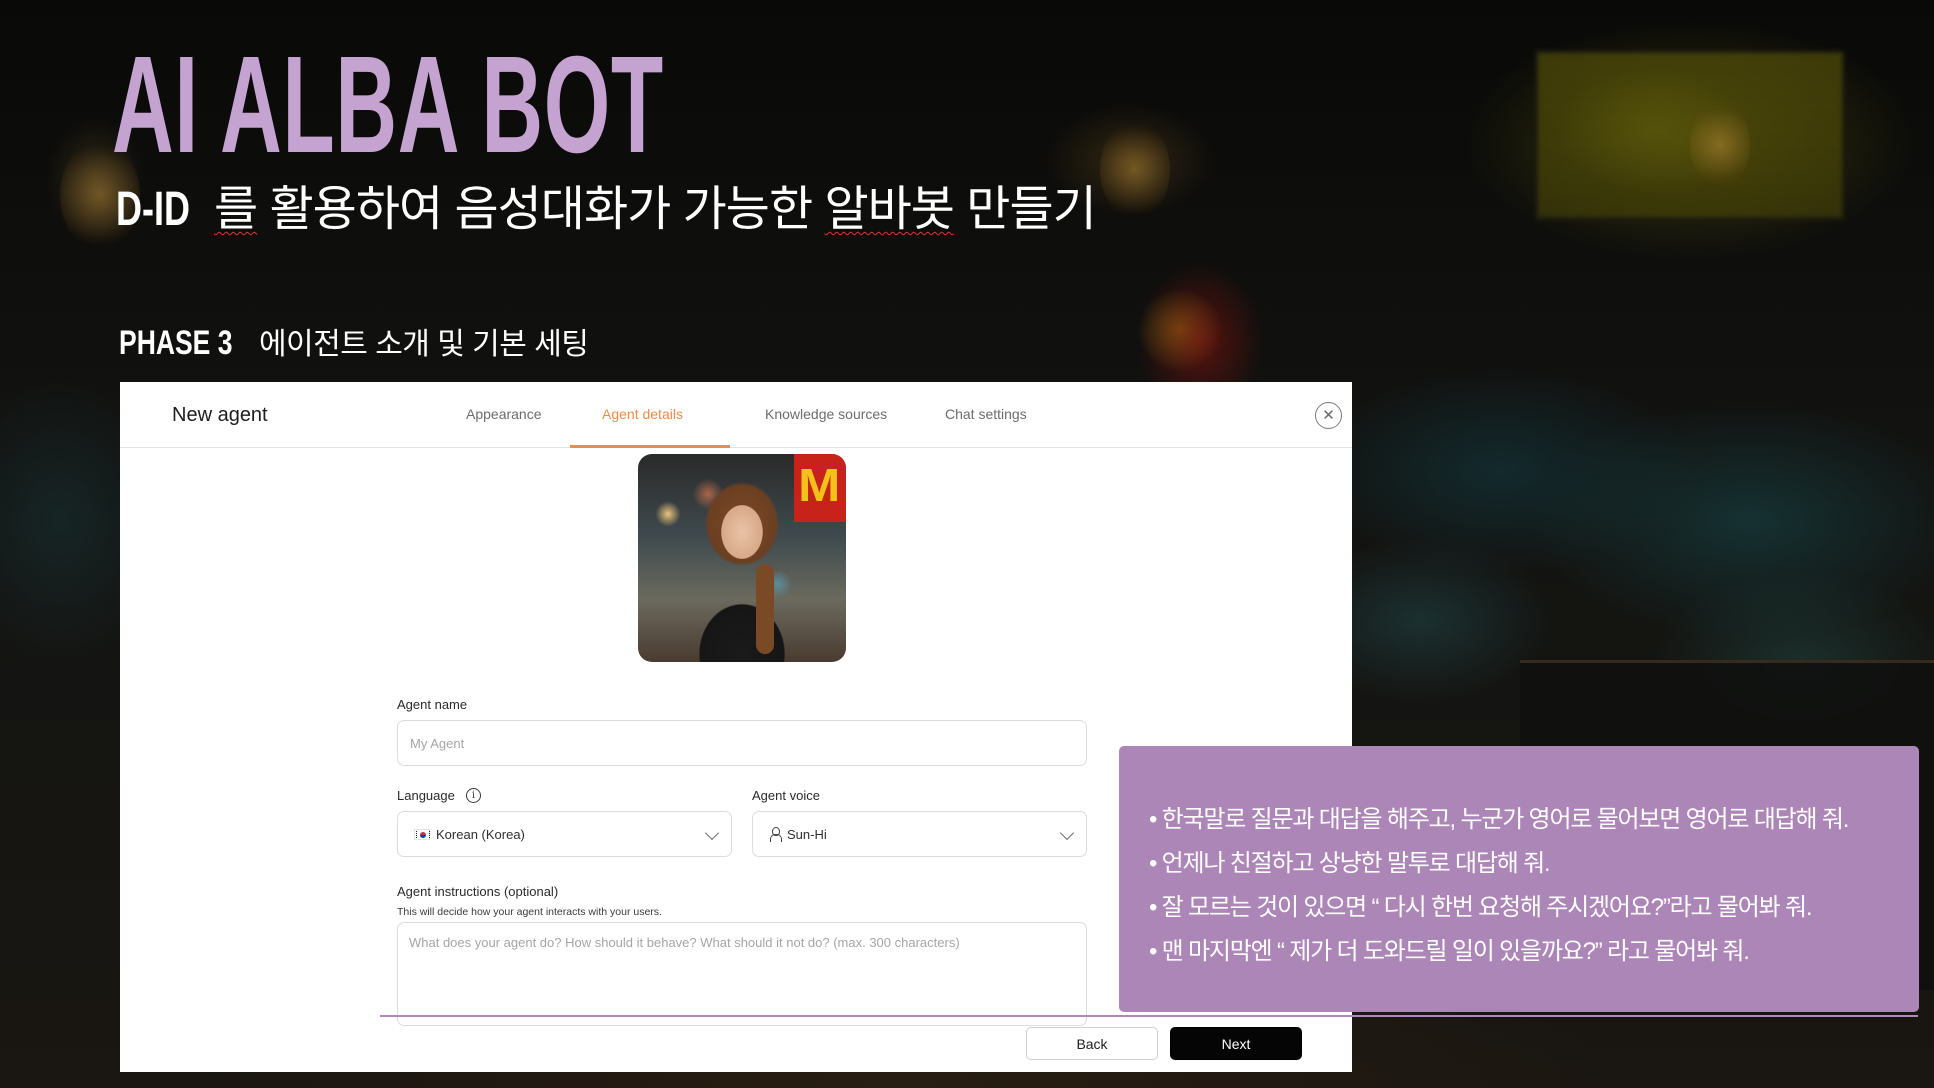 This screenshot has width=1934, height=1088. Describe the element at coordinates (775, 834) in the screenshot. I see `person-icon` at that location.